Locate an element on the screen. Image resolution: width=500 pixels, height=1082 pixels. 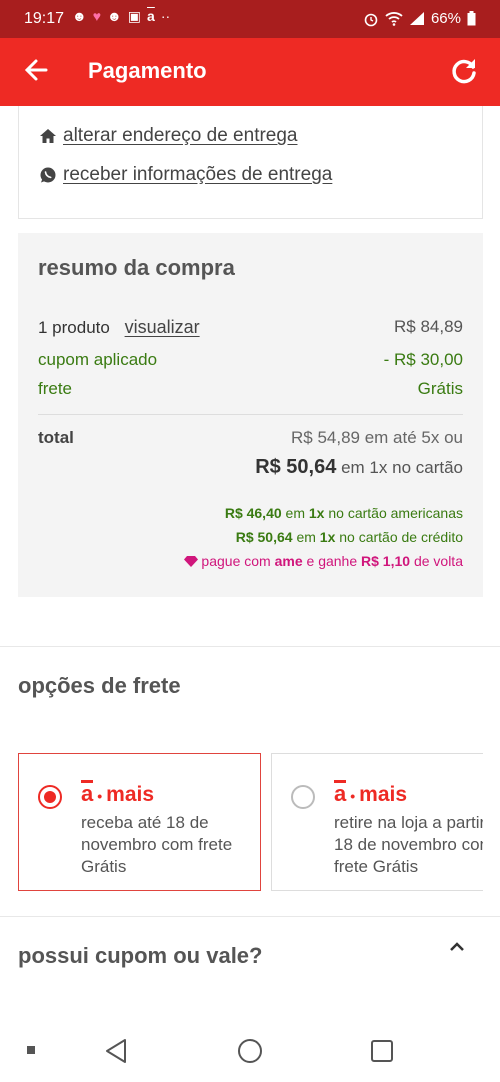
more-icon: ·· is located at coordinates (165, 16).